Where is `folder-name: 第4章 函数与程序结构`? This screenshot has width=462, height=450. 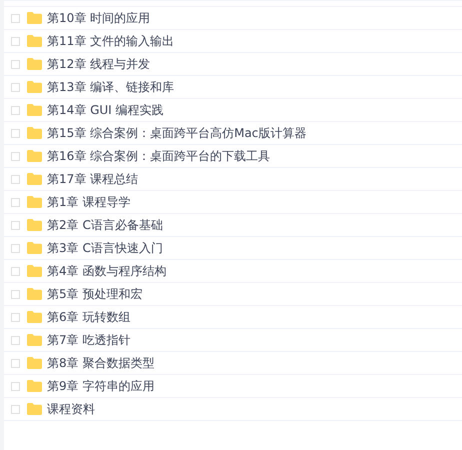 folder-name: 第4章 函数与程序结构 is located at coordinates (106, 271).